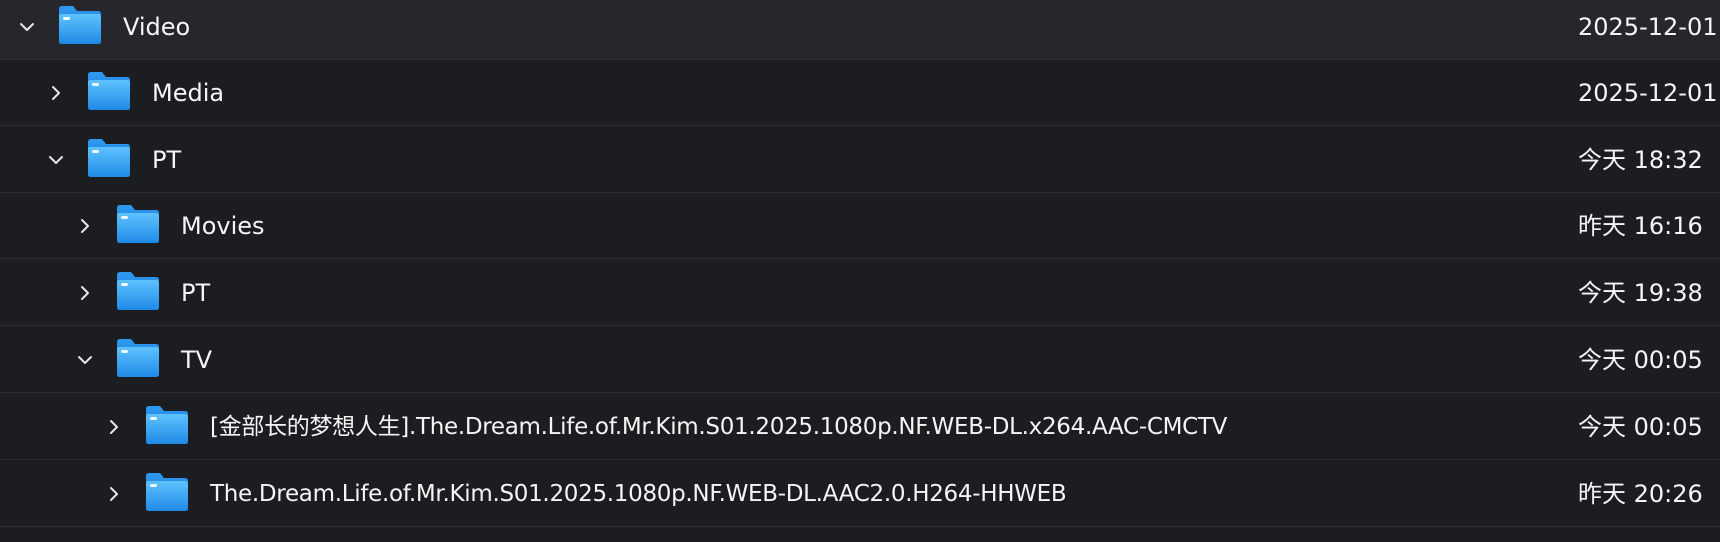 Image resolution: width=1720 pixels, height=542 pixels. I want to click on modified-date: 昨天 20:26, so click(1640, 494).